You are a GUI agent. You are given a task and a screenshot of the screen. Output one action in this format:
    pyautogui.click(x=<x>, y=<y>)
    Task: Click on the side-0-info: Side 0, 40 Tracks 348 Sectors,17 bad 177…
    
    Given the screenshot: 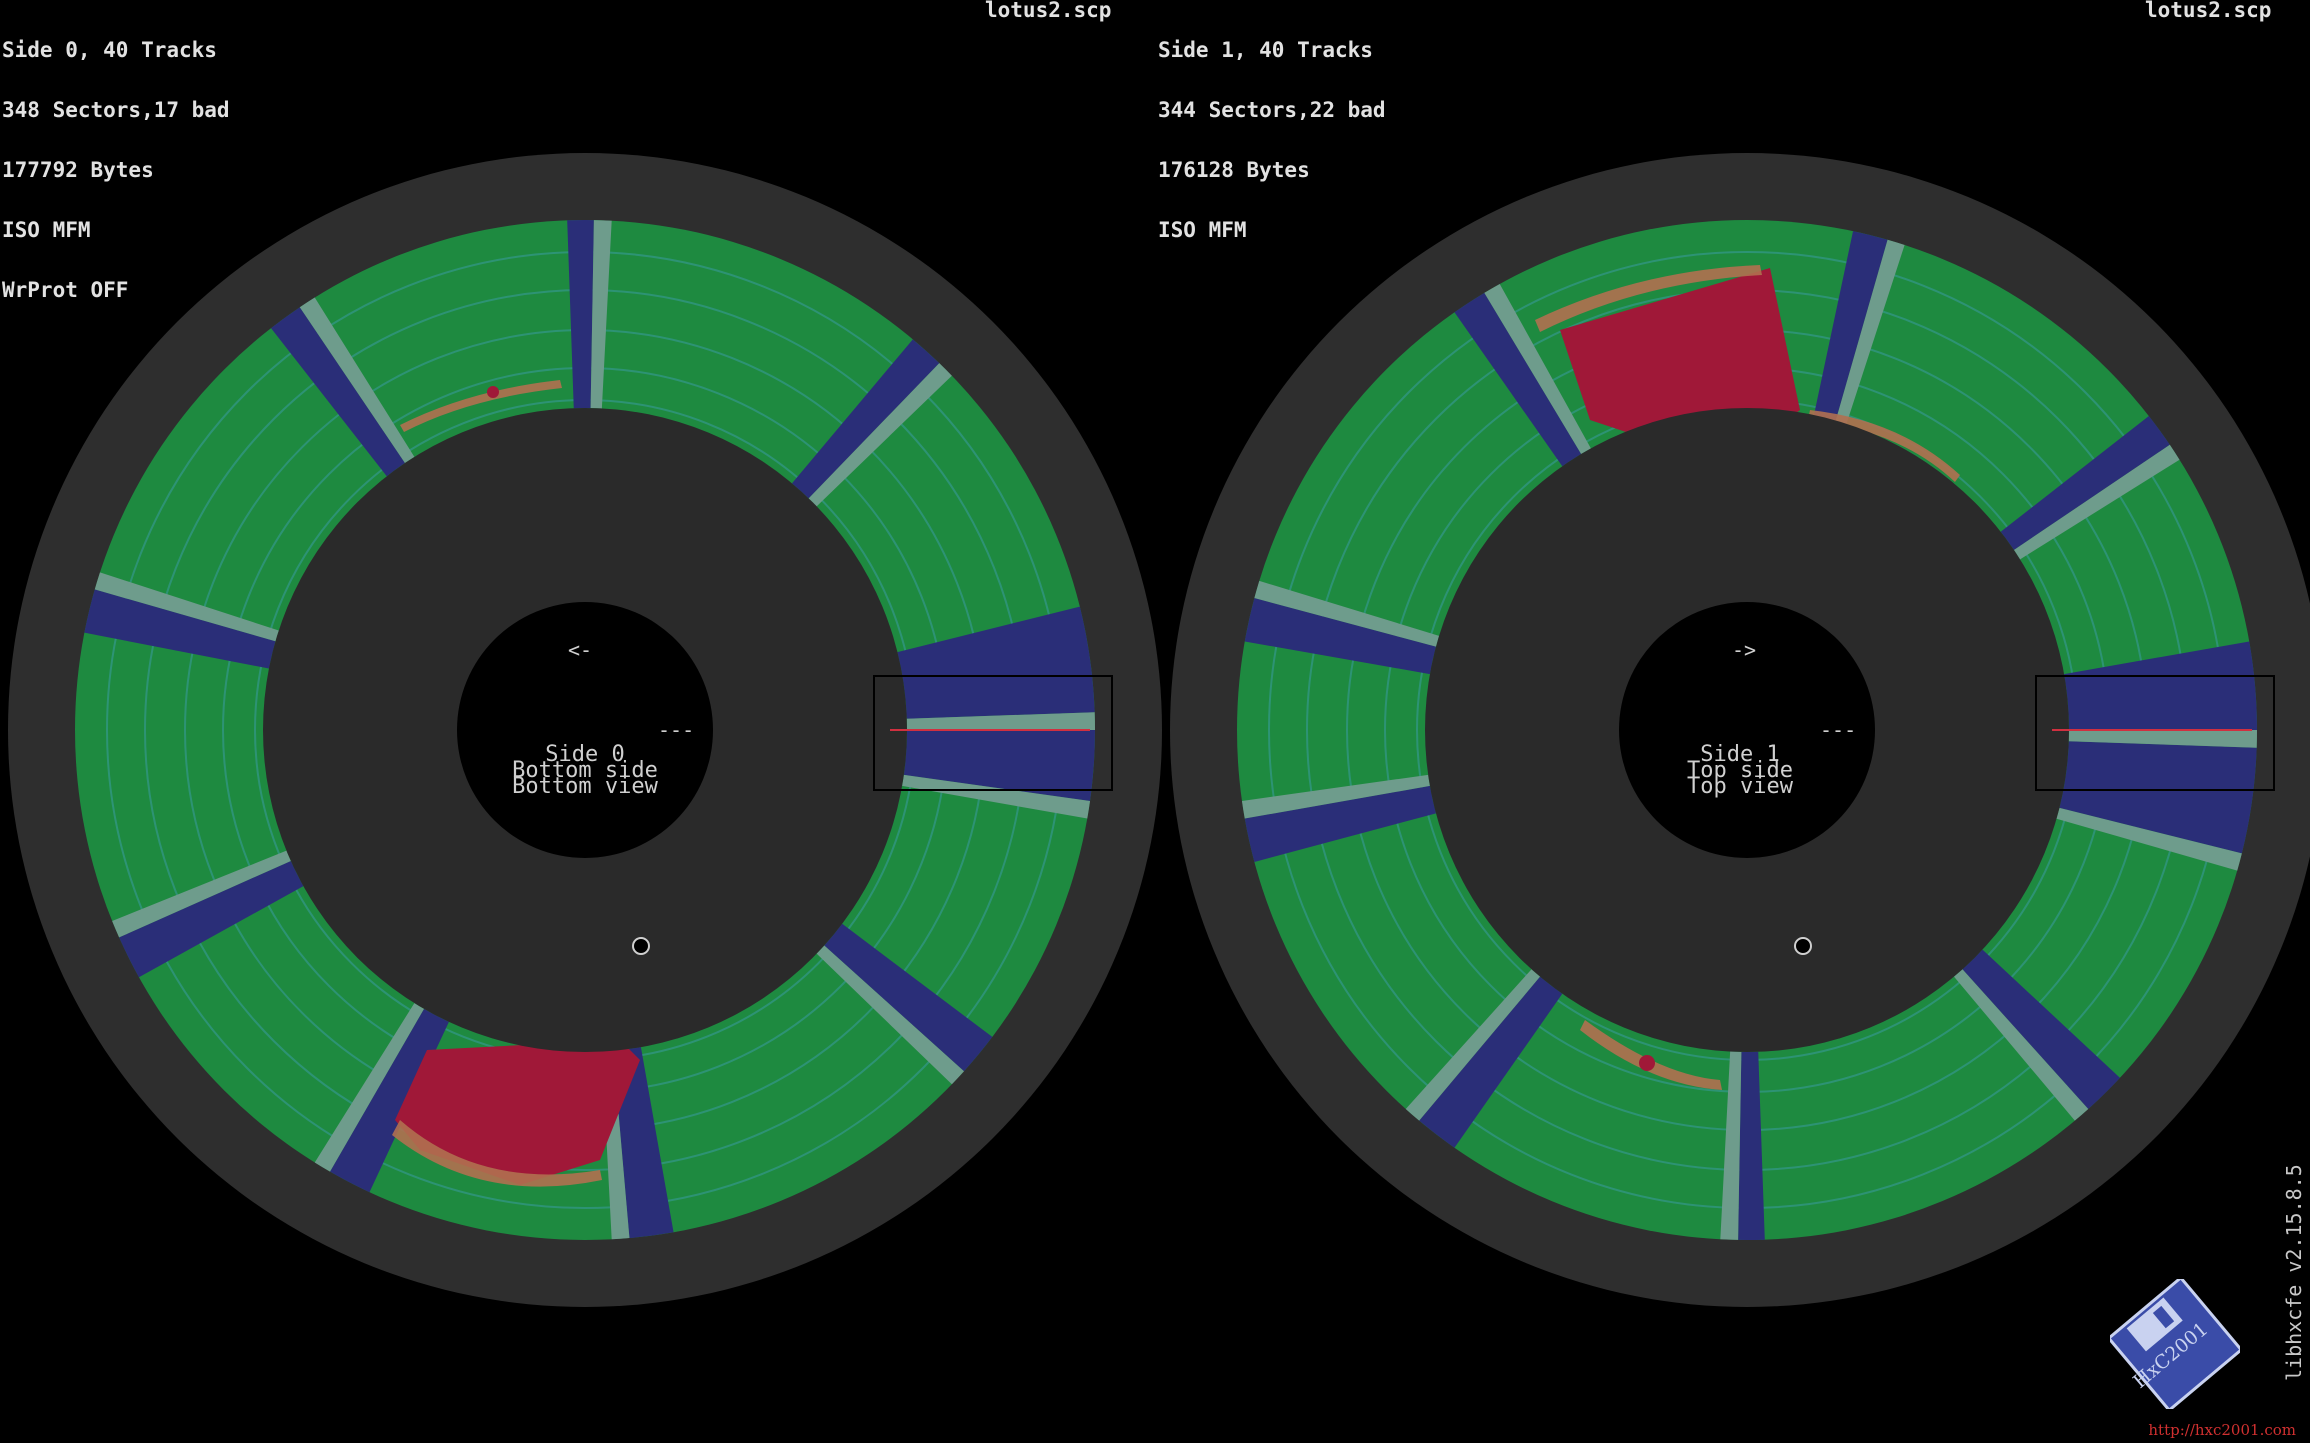 What is the action you would take?
    pyautogui.click(x=116, y=160)
    